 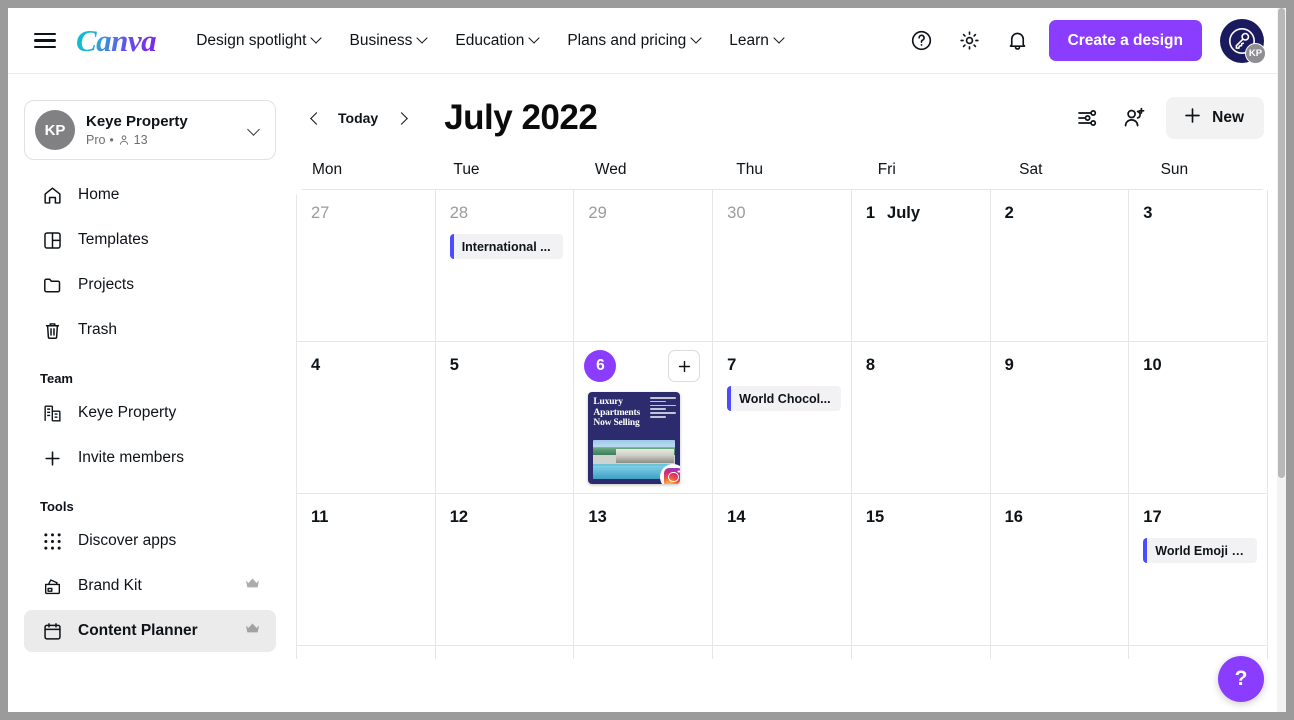 I want to click on add-design-button, so click(x=684, y=366).